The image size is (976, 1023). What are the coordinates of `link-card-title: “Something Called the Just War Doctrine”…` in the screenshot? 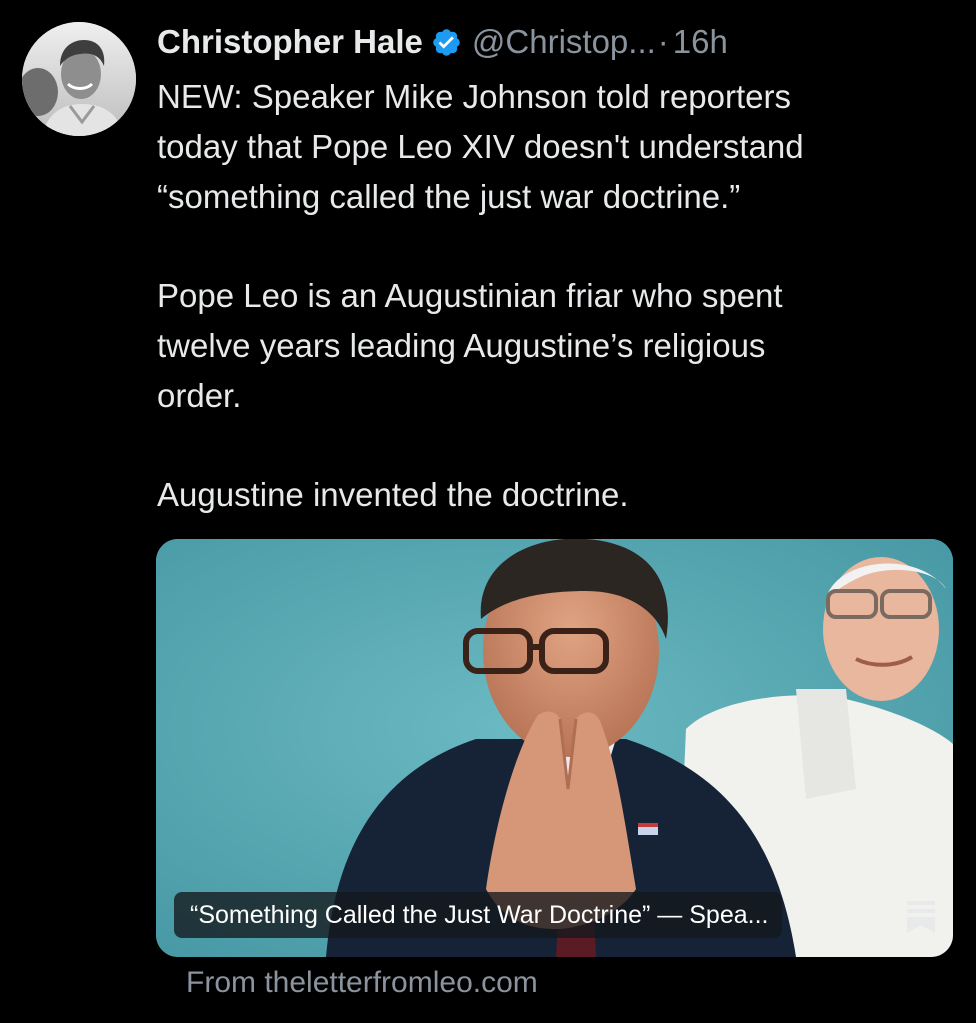 It's located at (478, 915).